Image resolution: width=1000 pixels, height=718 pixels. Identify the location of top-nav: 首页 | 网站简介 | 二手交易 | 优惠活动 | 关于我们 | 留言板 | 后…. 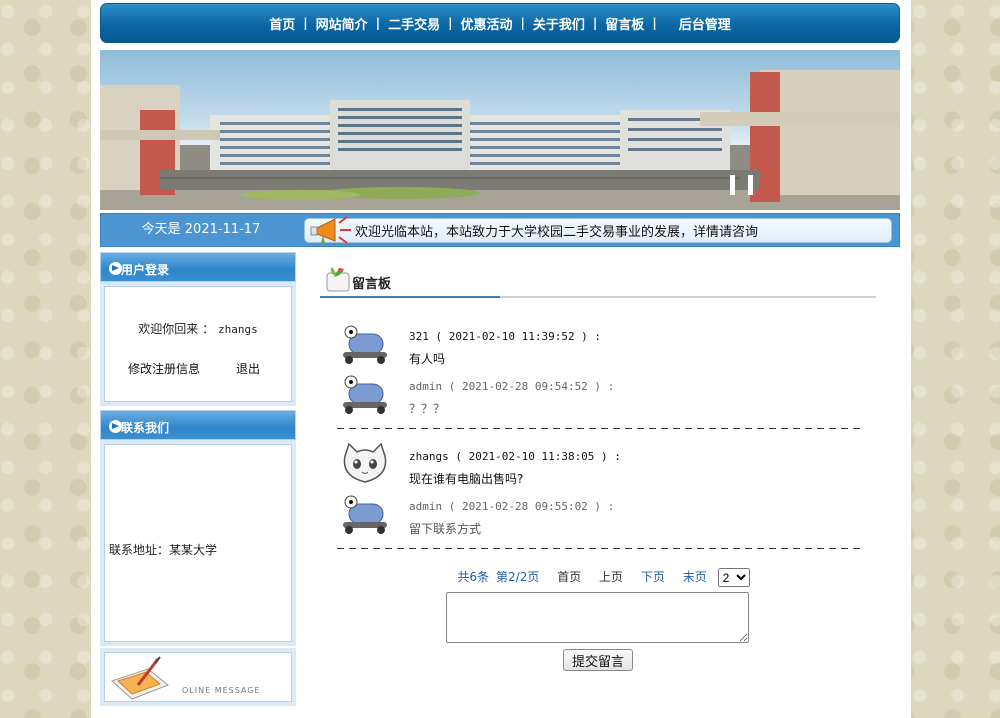
(500, 23).